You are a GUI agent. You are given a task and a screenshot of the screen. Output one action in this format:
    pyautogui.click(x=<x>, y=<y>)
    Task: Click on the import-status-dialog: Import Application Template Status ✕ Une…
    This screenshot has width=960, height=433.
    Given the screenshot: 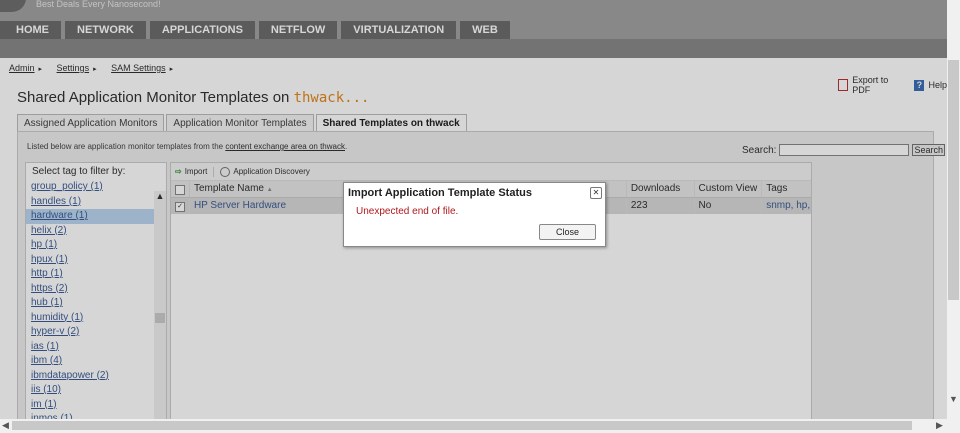 What is the action you would take?
    pyautogui.click(x=474, y=214)
    